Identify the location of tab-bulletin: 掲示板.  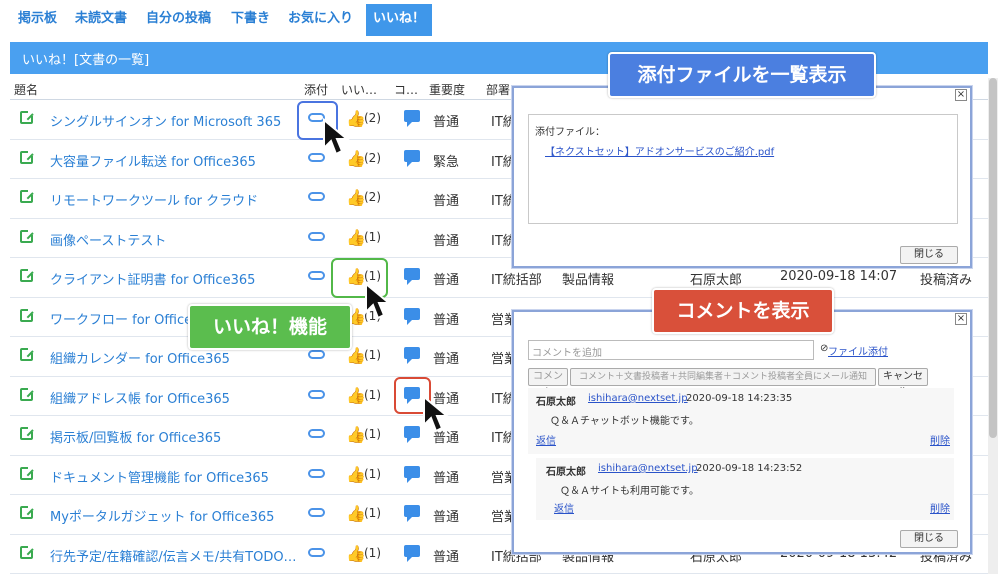
(37, 20).